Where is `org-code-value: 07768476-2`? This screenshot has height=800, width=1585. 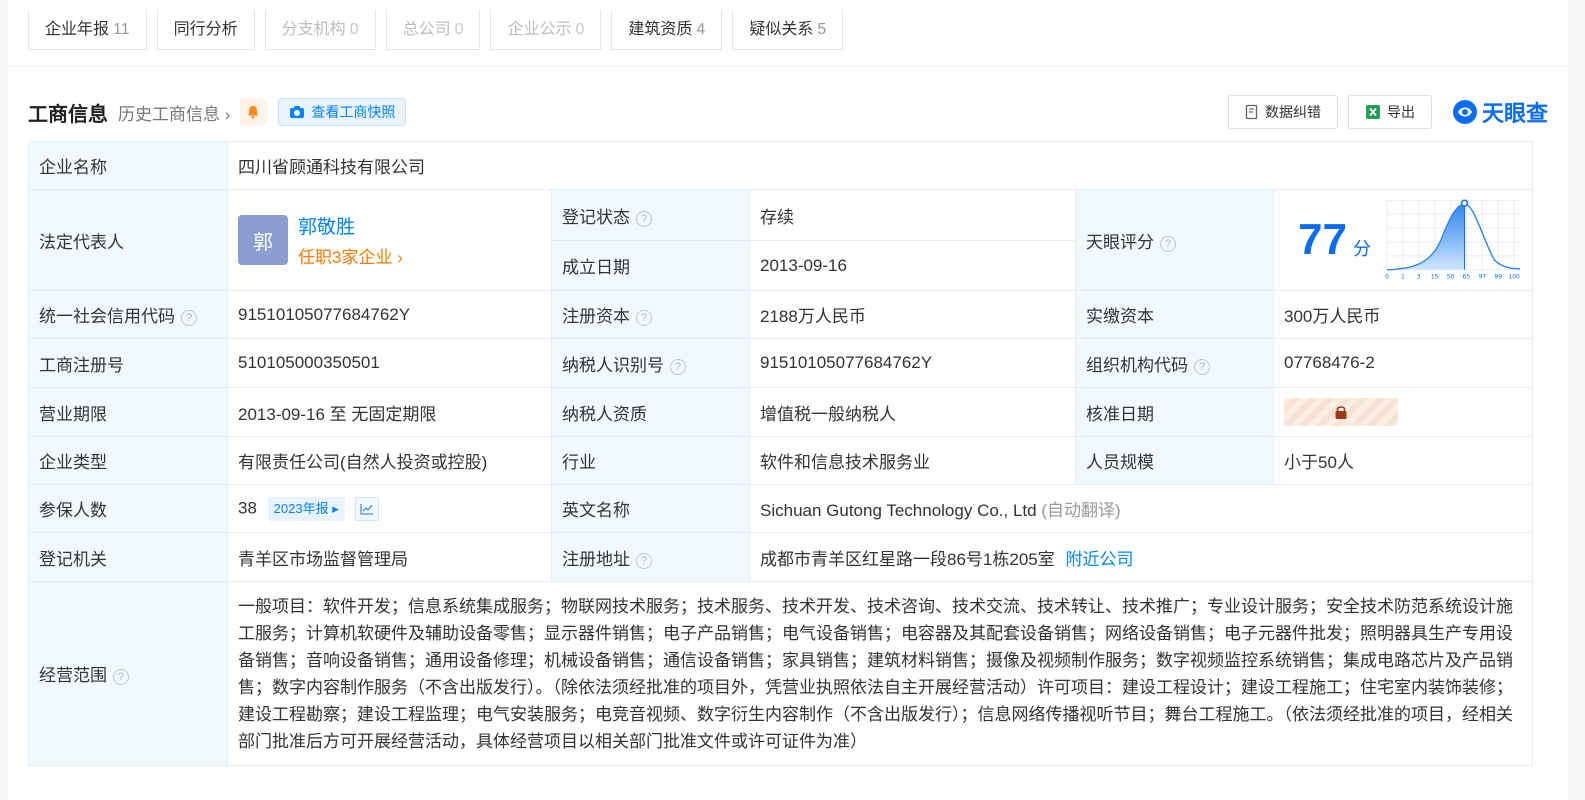 org-code-value: 07768476-2 is located at coordinates (1403, 363).